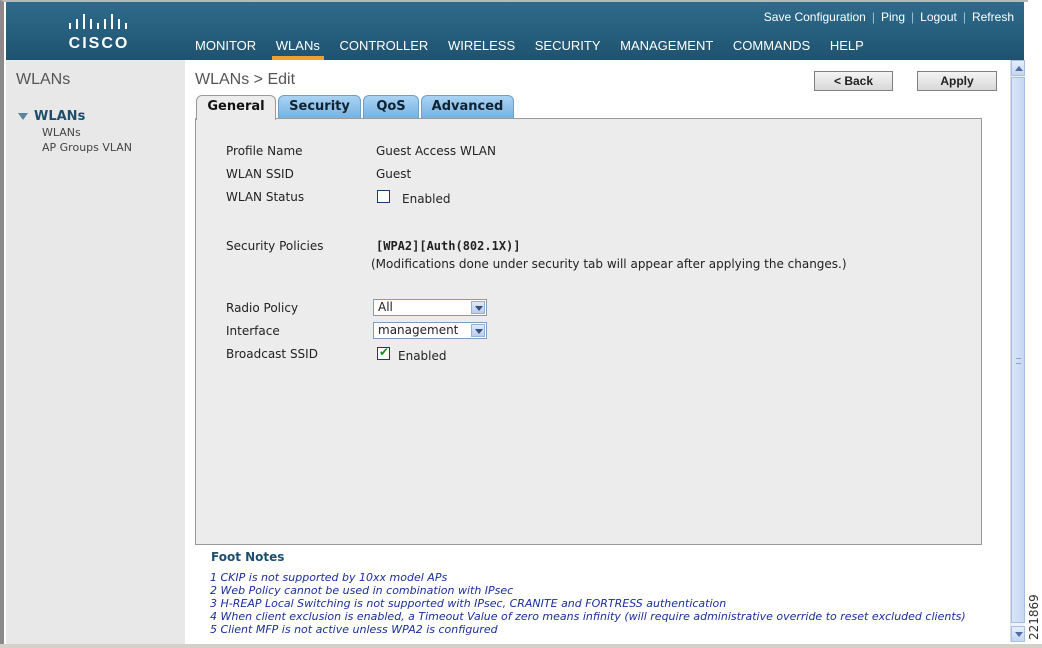 The height and width of the screenshot is (648, 1042). What do you see at coordinates (1018, 361) in the screenshot?
I see `scrollbar-grip-icon` at bounding box center [1018, 361].